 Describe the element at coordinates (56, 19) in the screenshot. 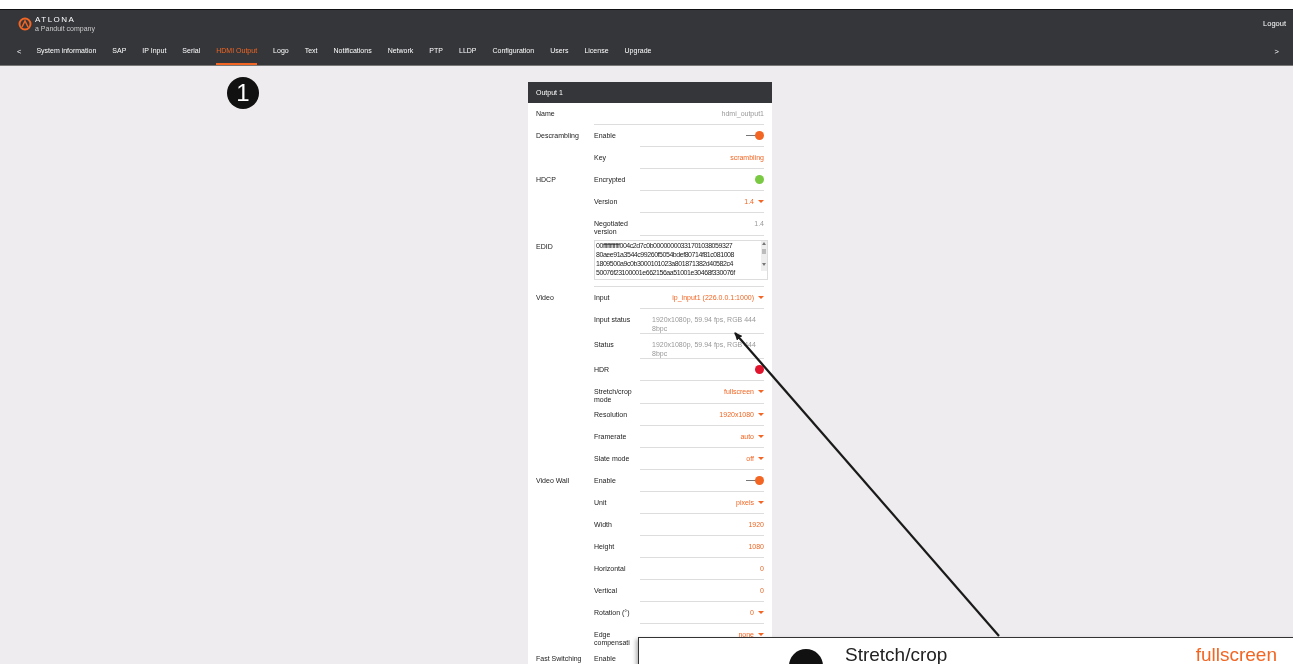

I see `logo-wordmark: ATLONA` at that location.